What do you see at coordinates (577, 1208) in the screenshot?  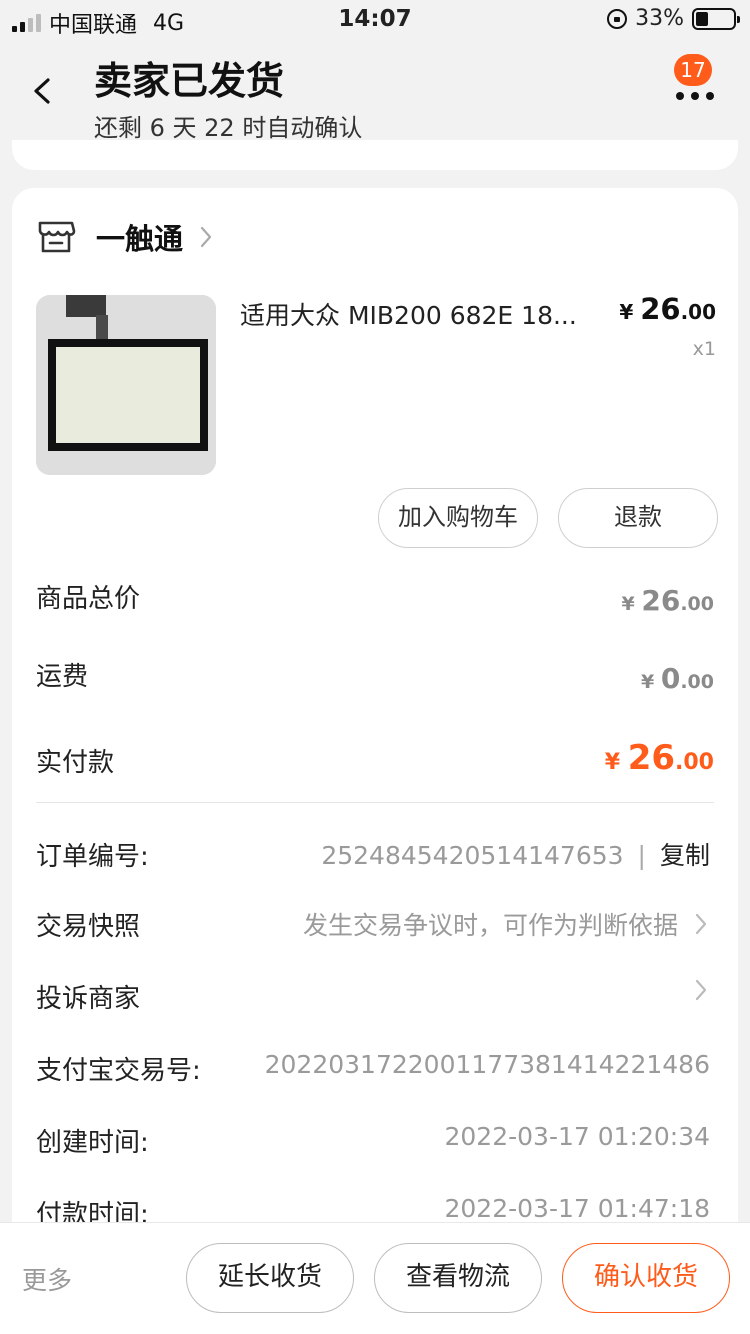 I see `paid-time: 2022-03-17 01:47:18` at bounding box center [577, 1208].